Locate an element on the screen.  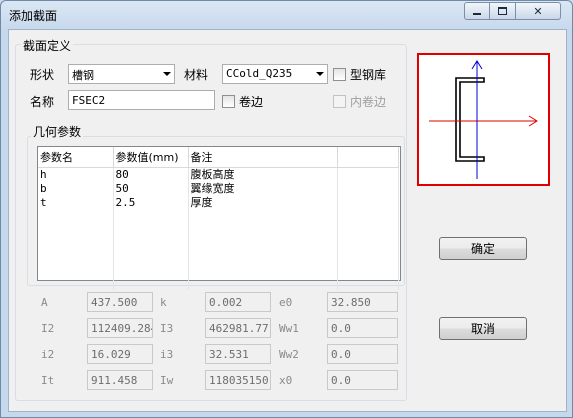
prop-value: 16.029 is located at coordinates (120, 354).